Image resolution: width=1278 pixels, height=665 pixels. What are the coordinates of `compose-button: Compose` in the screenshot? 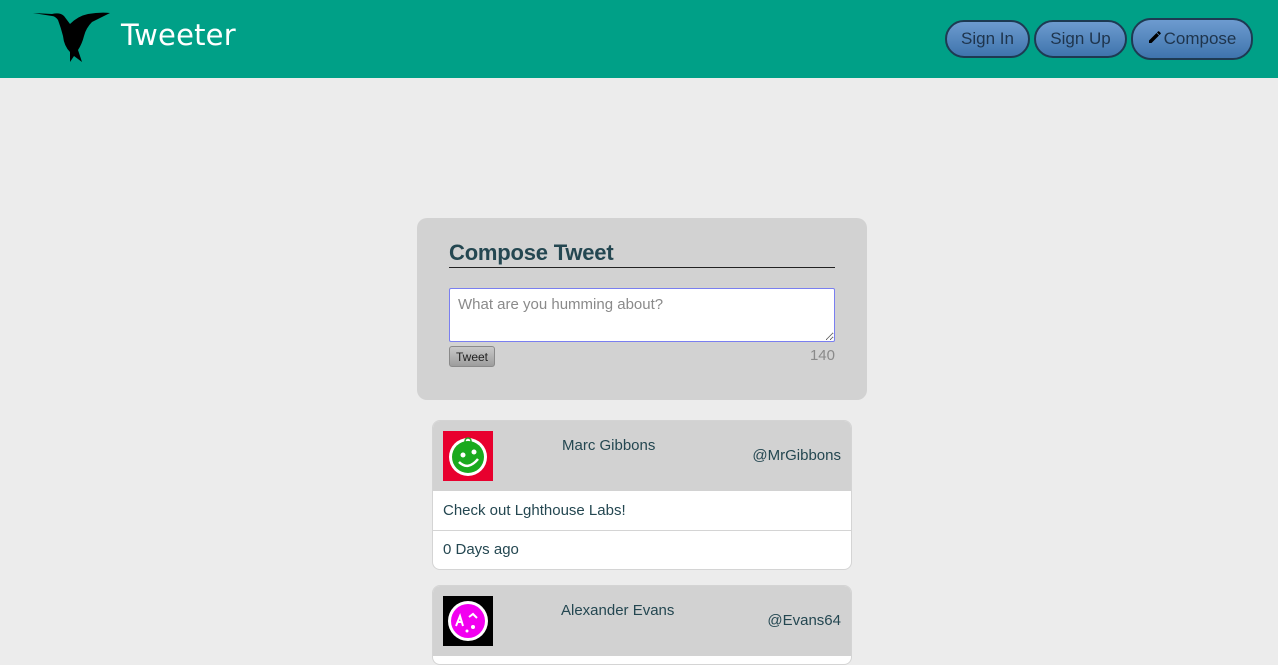 It's located at (1192, 39).